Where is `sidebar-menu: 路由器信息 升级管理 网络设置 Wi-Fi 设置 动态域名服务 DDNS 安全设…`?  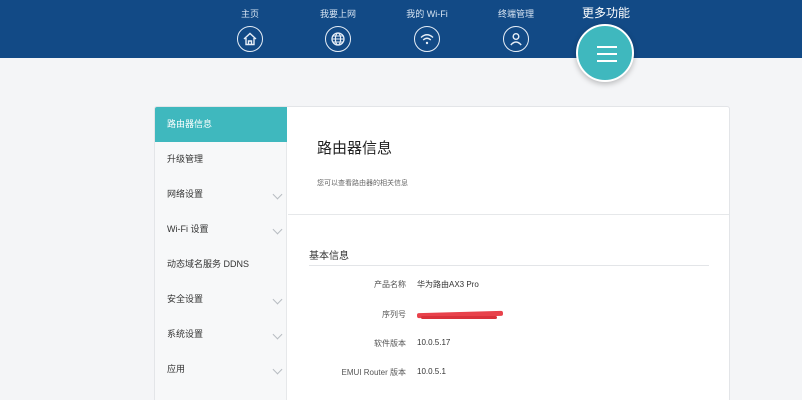 sidebar-menu: 路由器信息 升级管理 网络设置 Wi-Fi 设置 动态域名服务 DDNS 安全设… is located at coordinates (221, 253).